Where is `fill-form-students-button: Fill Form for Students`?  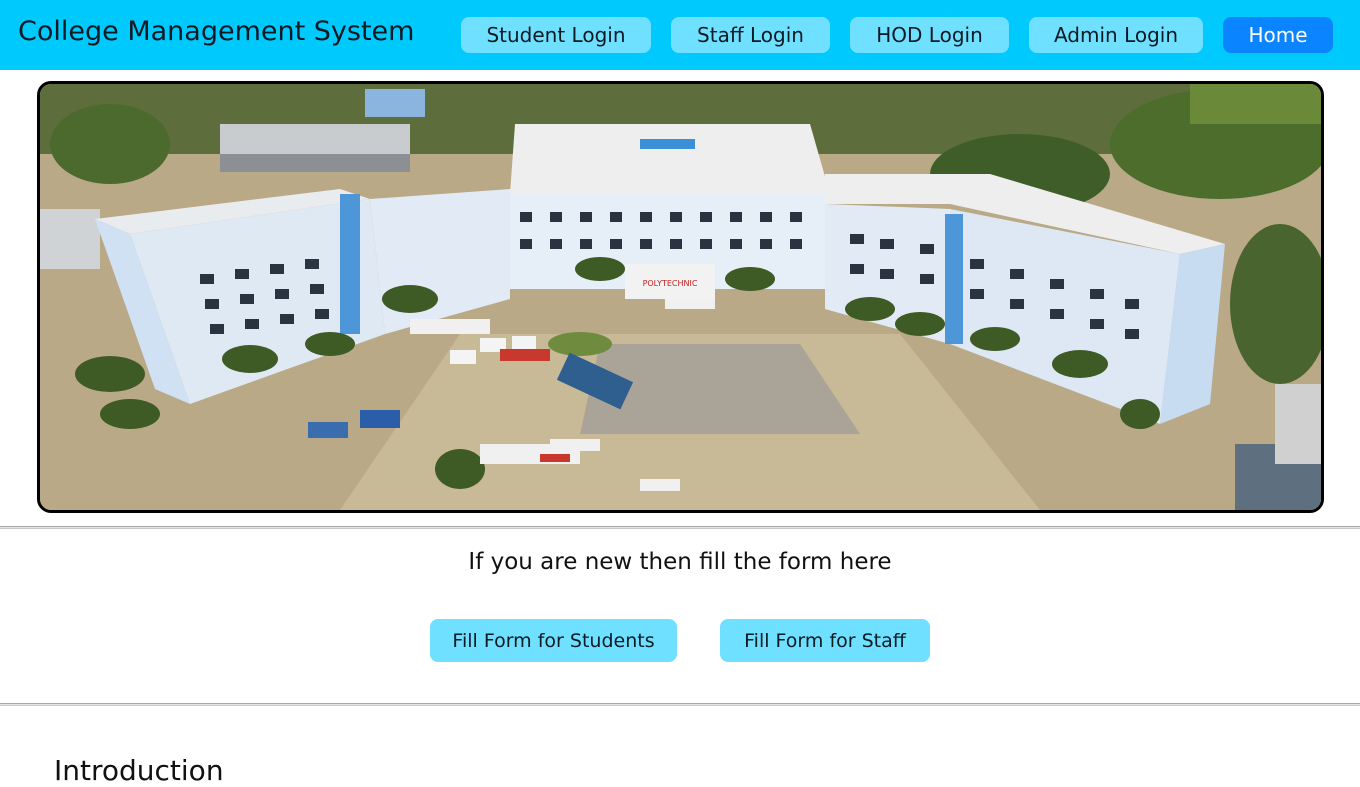 fill-form-students-button: Fill Form for Students is located at coordinates (553, 640).